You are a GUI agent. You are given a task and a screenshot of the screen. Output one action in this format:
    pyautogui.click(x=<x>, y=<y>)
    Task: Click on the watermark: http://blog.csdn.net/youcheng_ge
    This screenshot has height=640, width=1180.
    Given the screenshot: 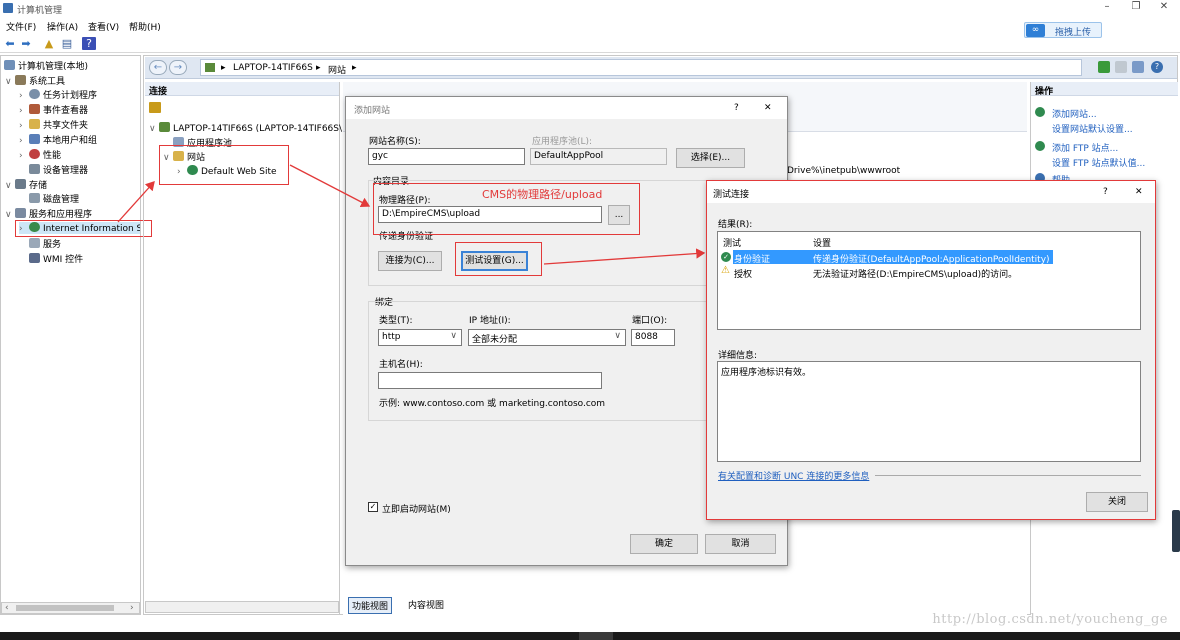 What is the action you would take?
    pyautogui.click(x=1050, y=619)
    